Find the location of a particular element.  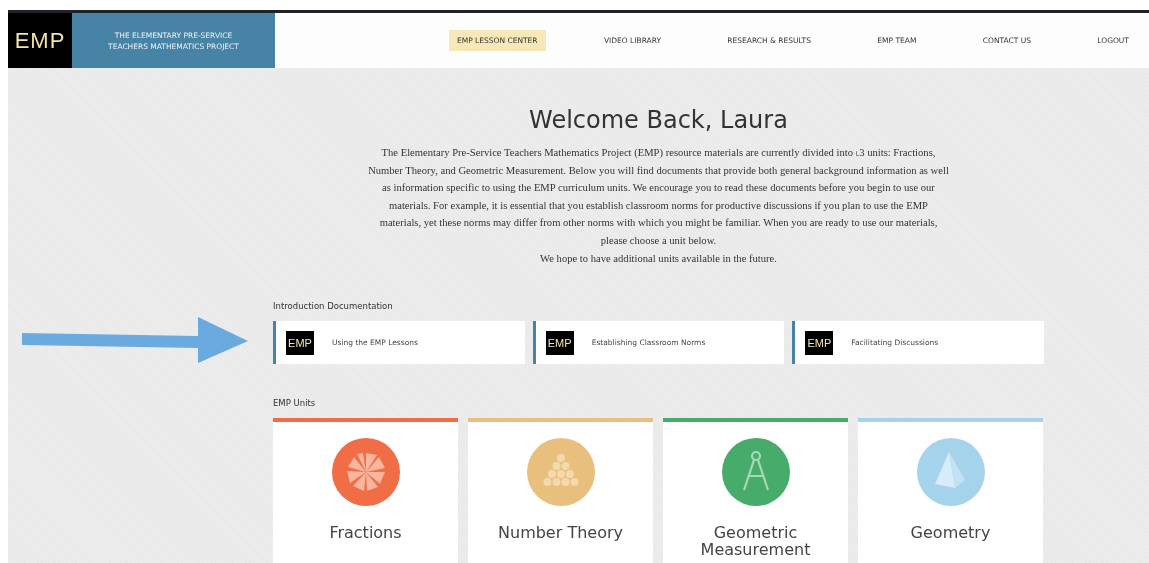

unit-card: Geometric Measurement is located at coordinates (755, 490).